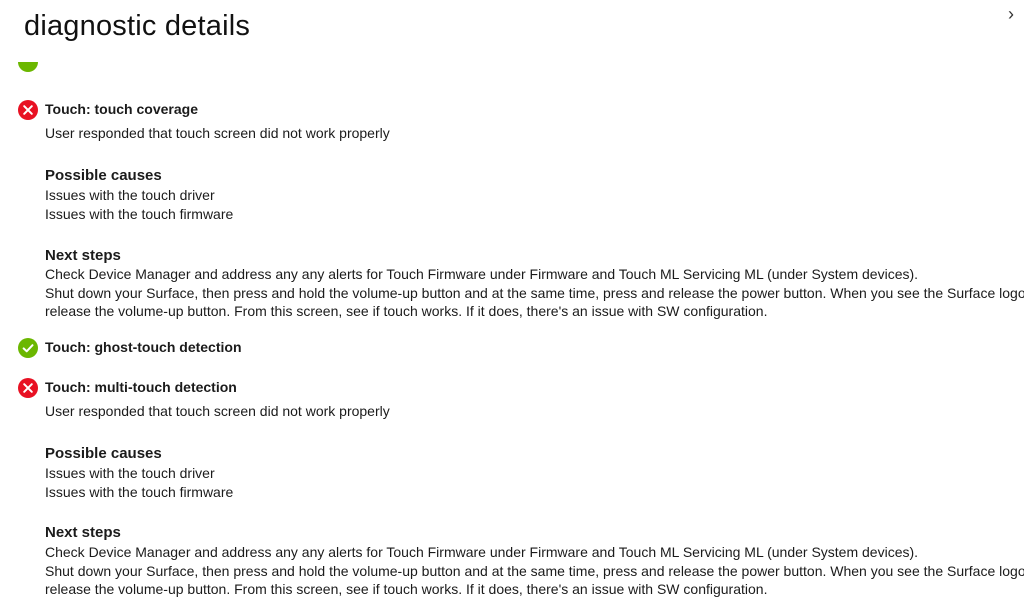 The width and height of the screenshot is (1024, 610). What do you see at coordinates (141, 387) in the screenshot?
I see `result-title: Touch: multi-touch detection` at bounding box center [141, 387].